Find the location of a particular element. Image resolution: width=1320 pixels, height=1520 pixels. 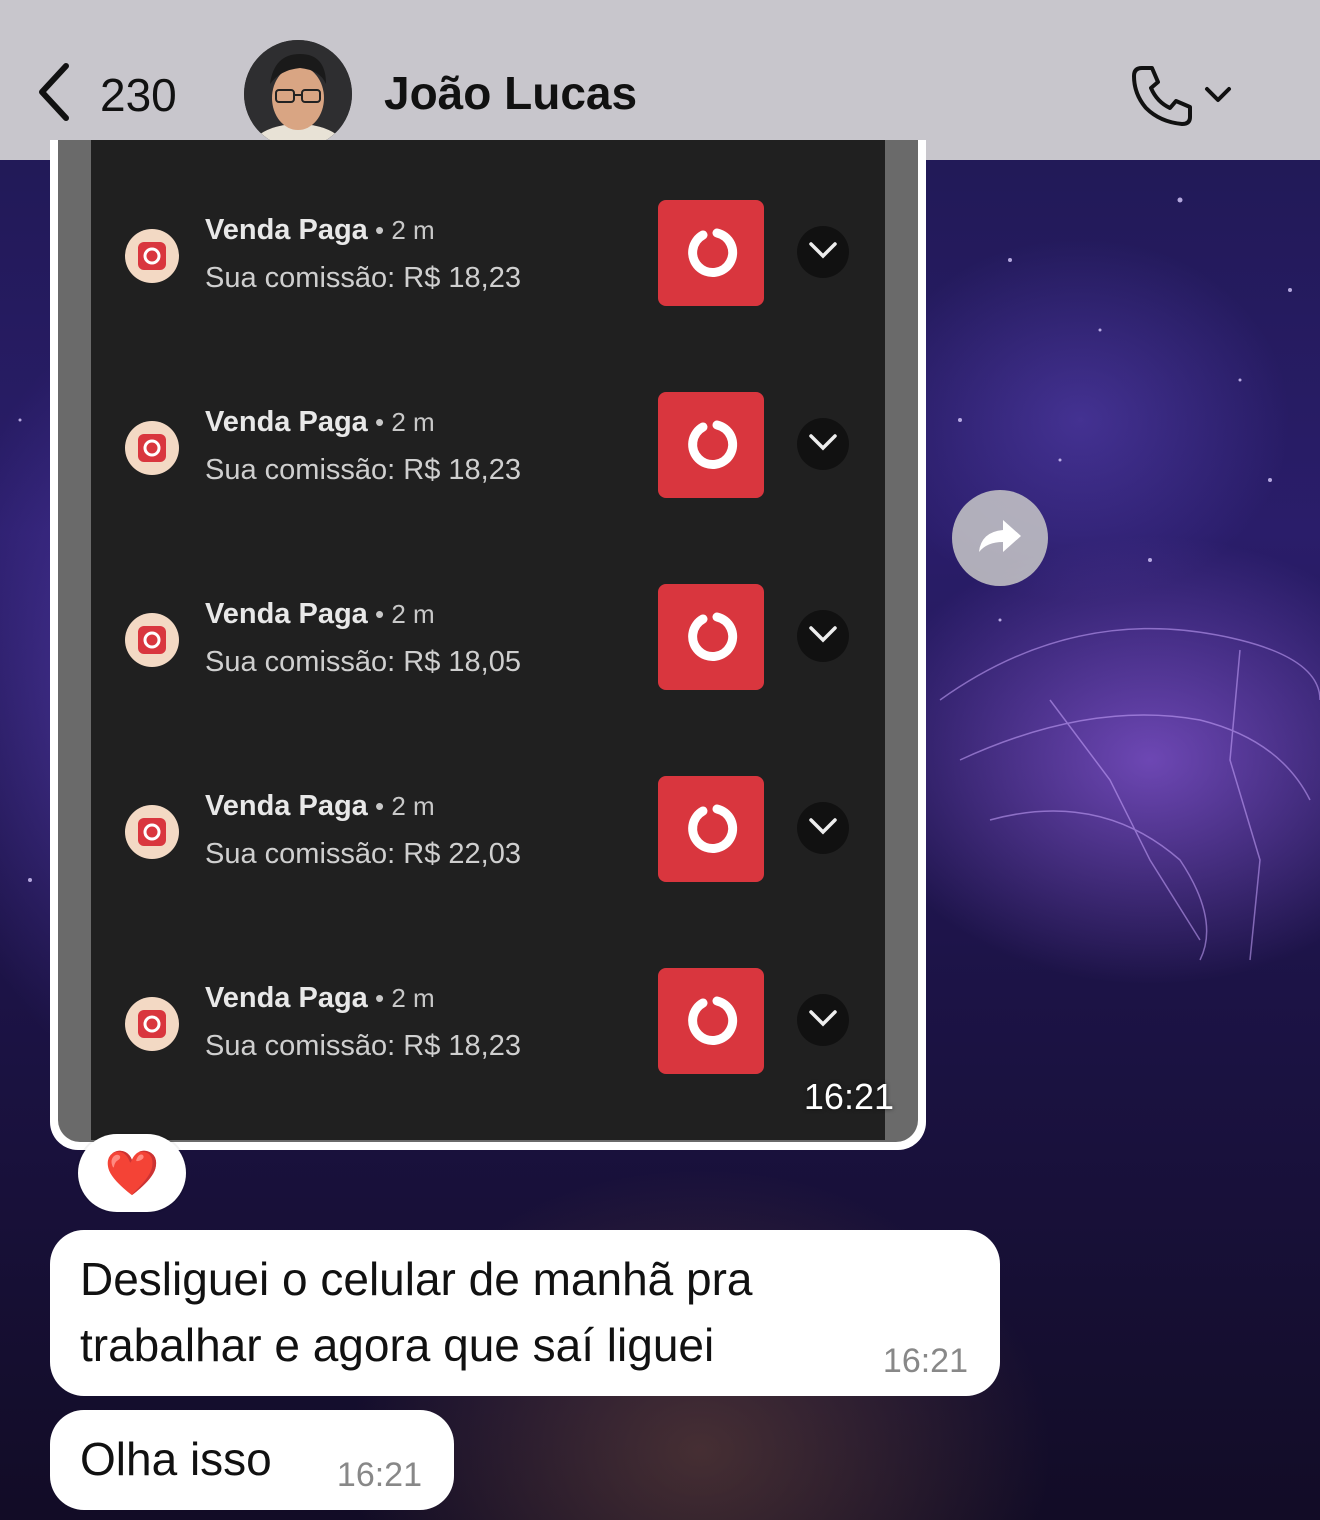

notification-body: Sua comissão: R$ 18,05 is located at coordinates (363, 662).